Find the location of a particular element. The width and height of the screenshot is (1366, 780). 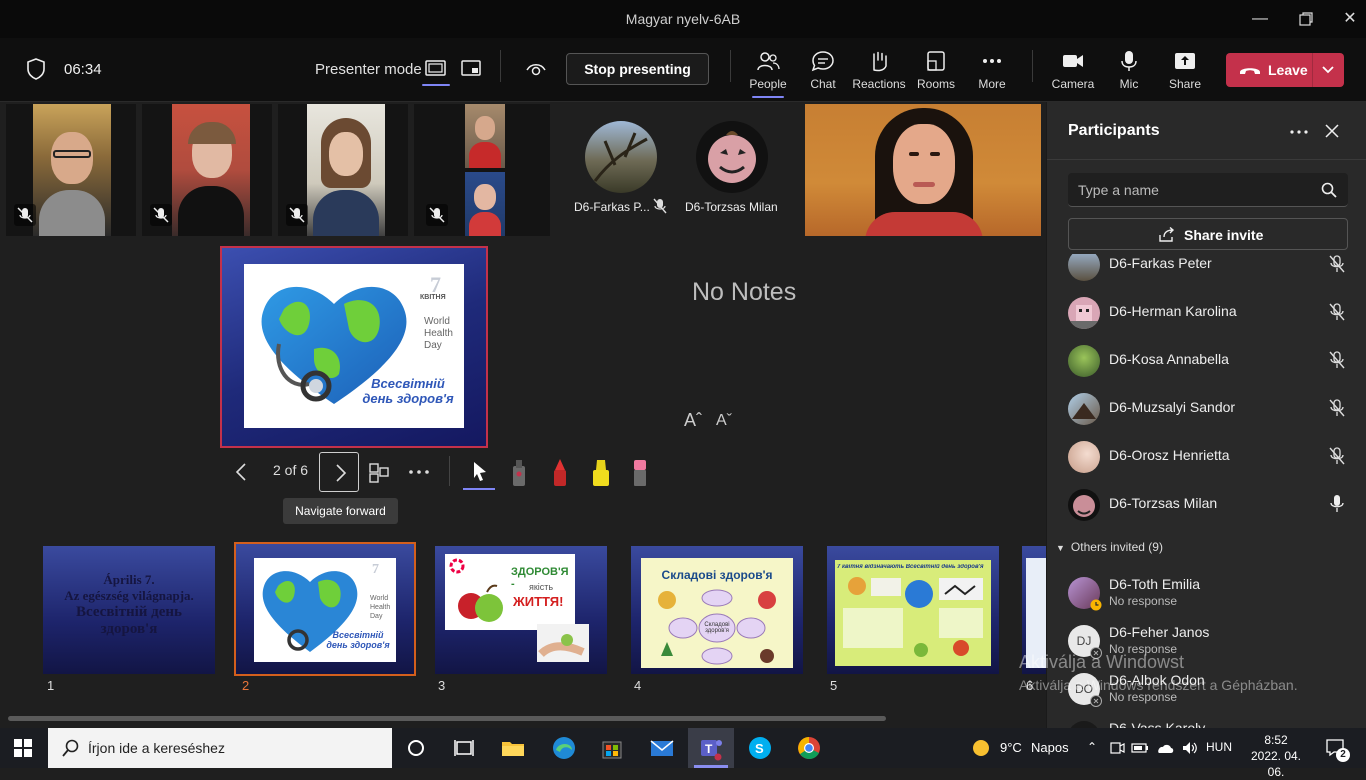

share-invite-button: Share invite is located at coordinates (1208, 234).